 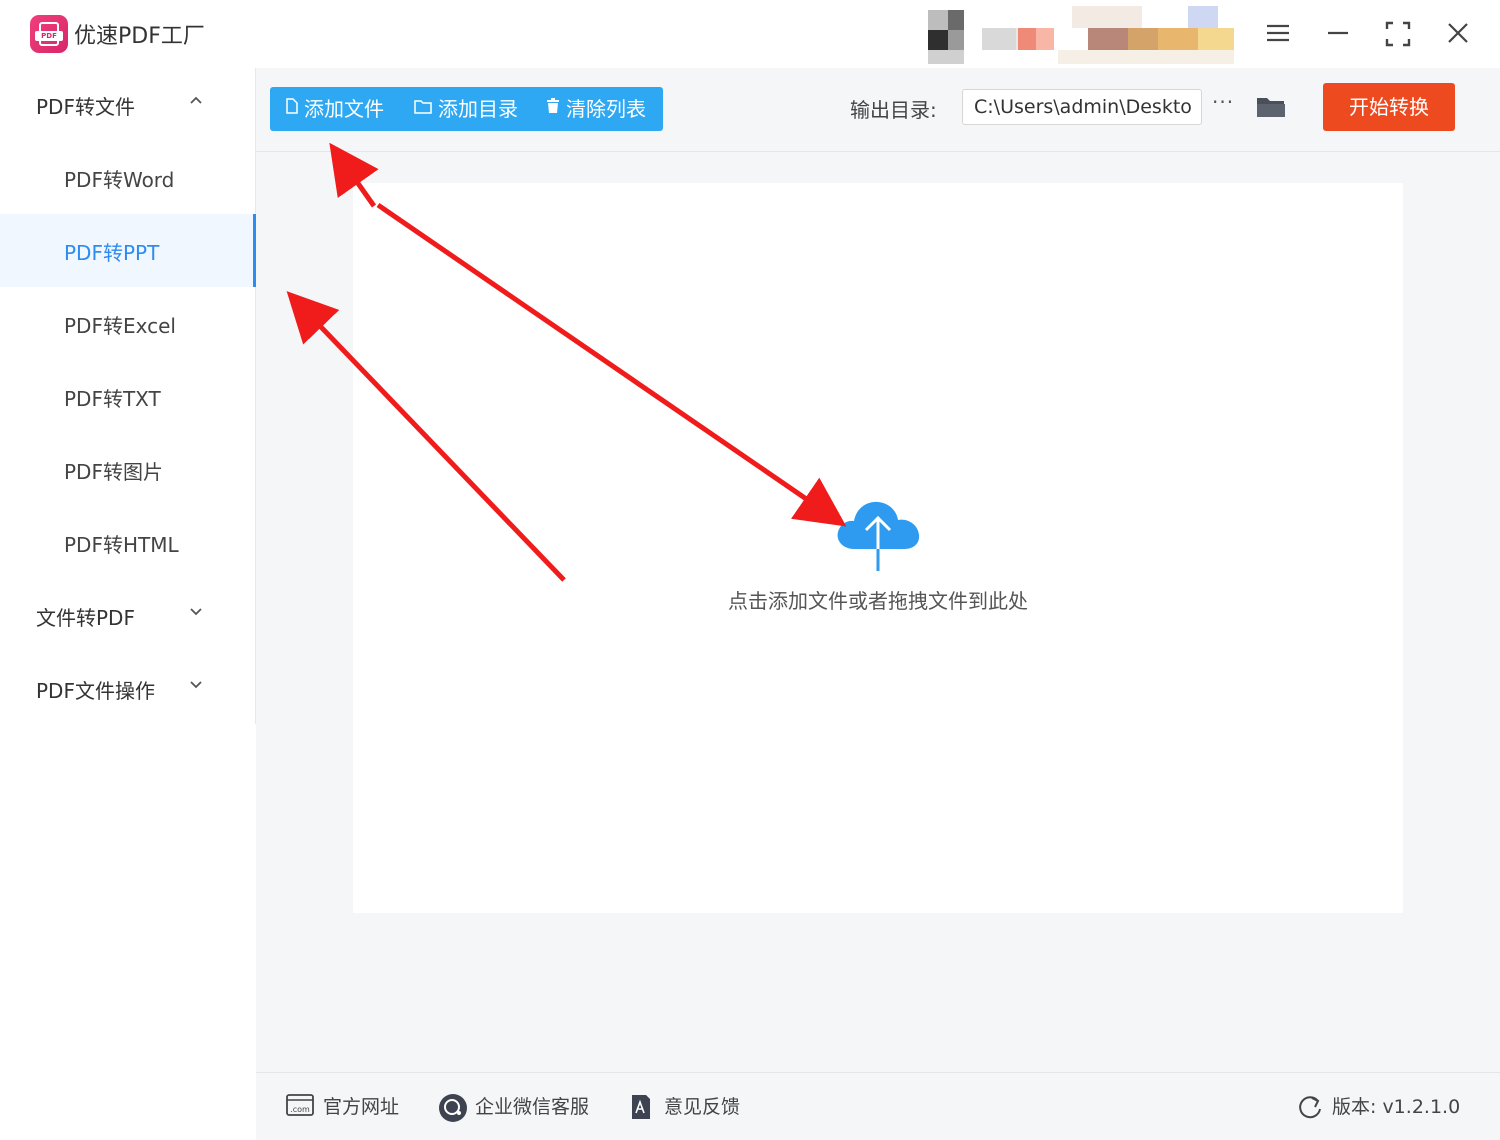 I want to click on sidebar-item-label: PDF转TXT, so click(x=112, y=399).